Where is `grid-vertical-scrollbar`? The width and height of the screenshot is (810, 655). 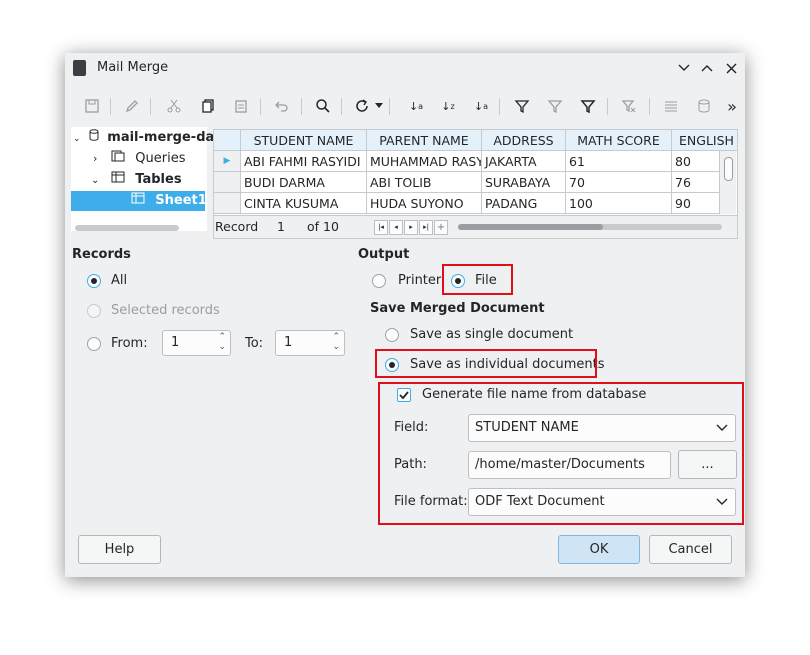 grid-vertical-scrollbar is located at coordinates (728, 182).